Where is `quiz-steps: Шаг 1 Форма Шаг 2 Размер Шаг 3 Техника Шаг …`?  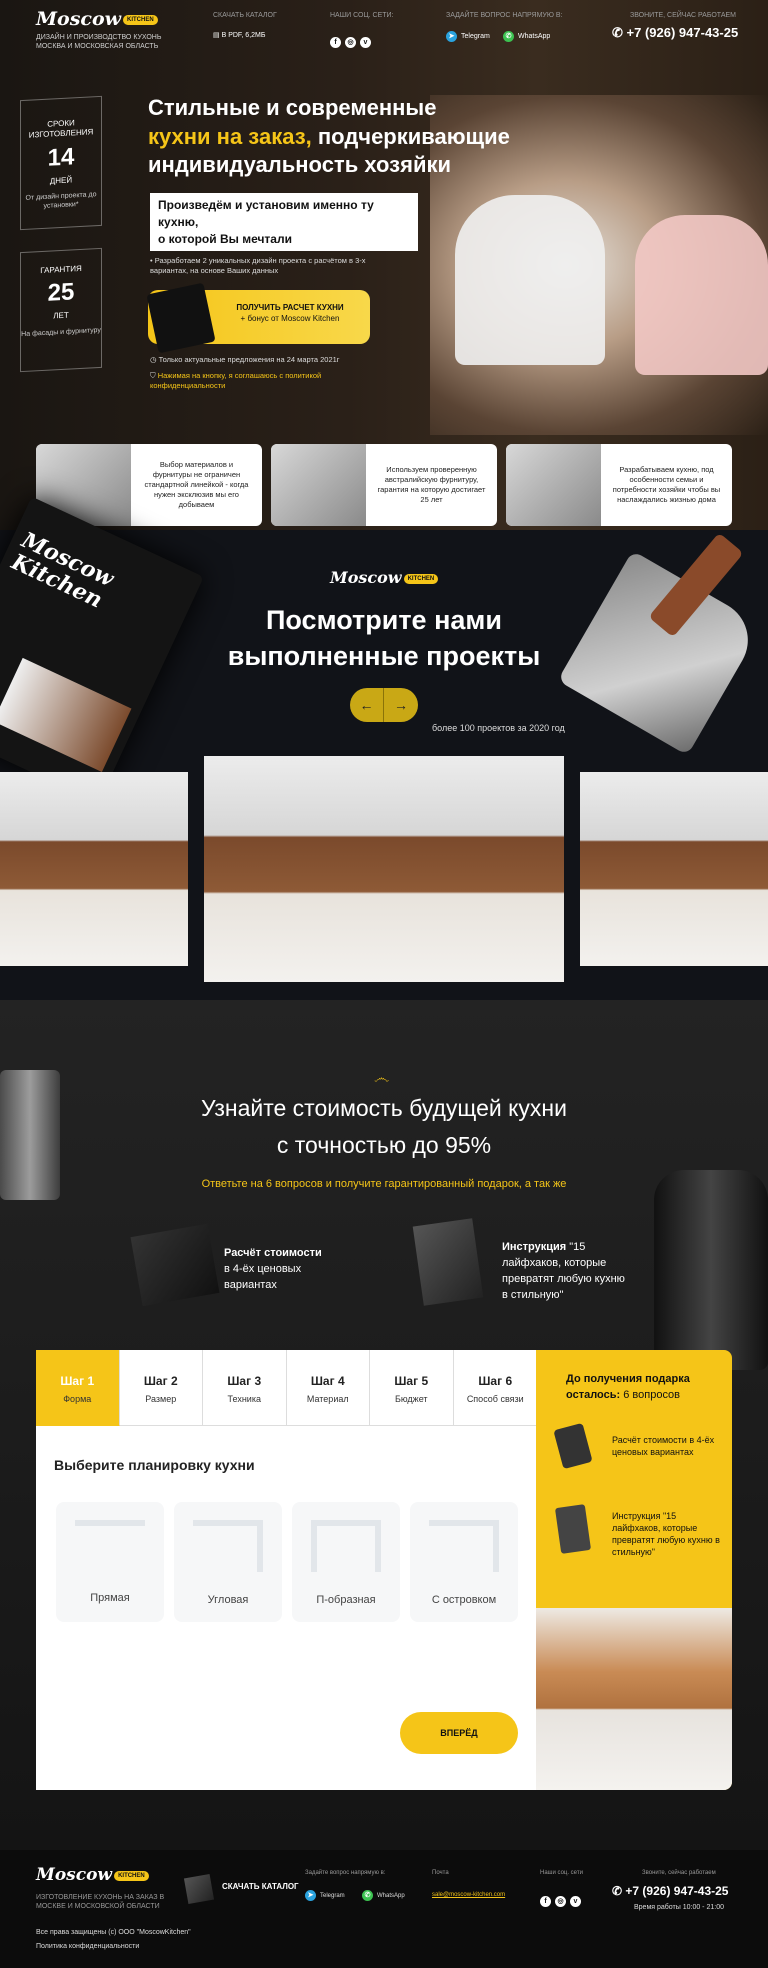
quiz-steps: Шаг 1 Форма Шаг 2 Размер Шаг 3 Техника Шаг … is located at coordinates (286, 1388).